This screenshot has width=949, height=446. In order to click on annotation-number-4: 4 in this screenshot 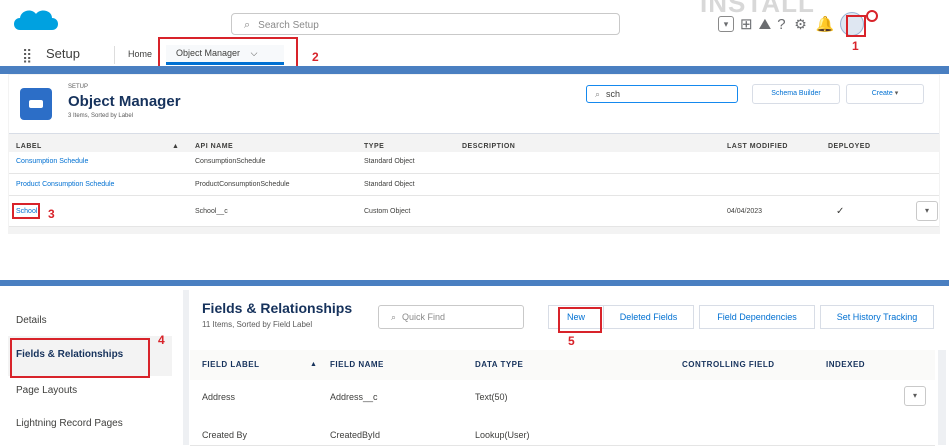, I will do `click(161, 340)`.